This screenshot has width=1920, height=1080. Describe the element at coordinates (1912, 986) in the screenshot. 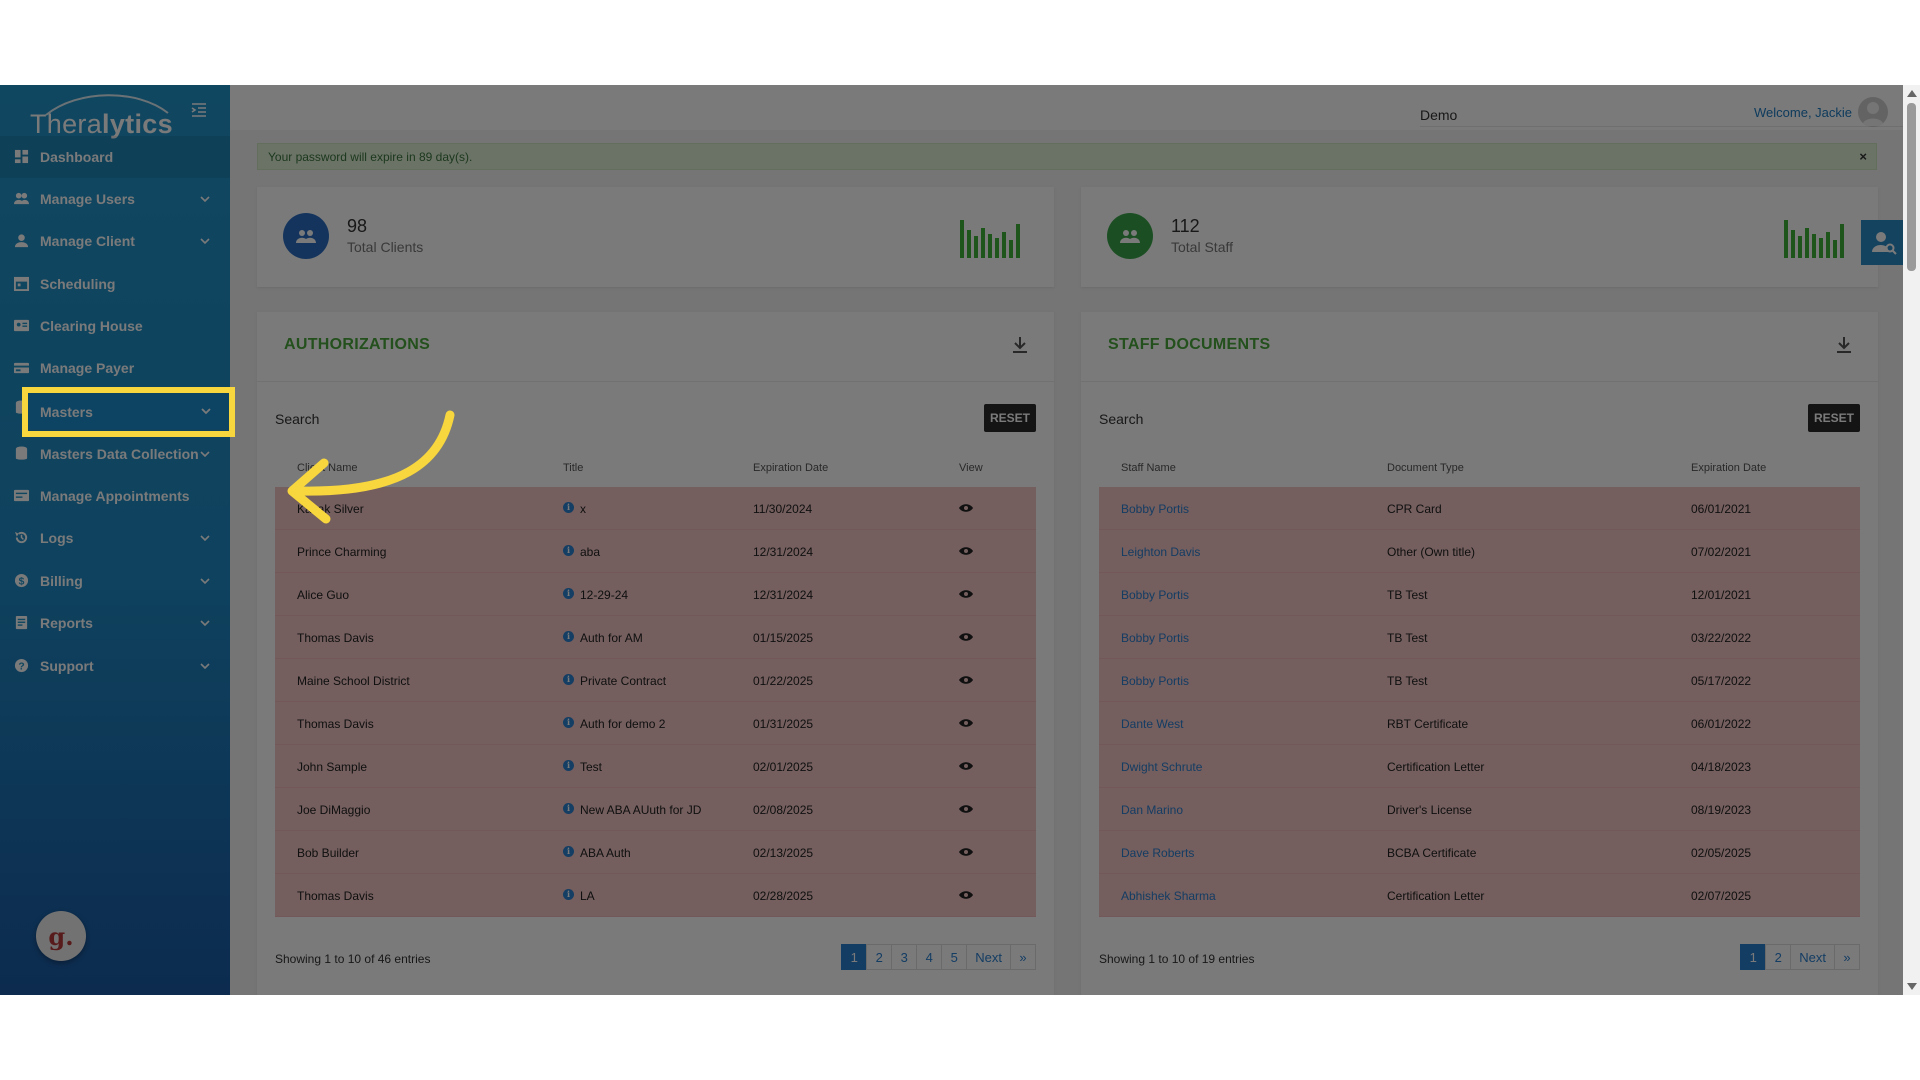

I see `scroll-down-icon` at that location.